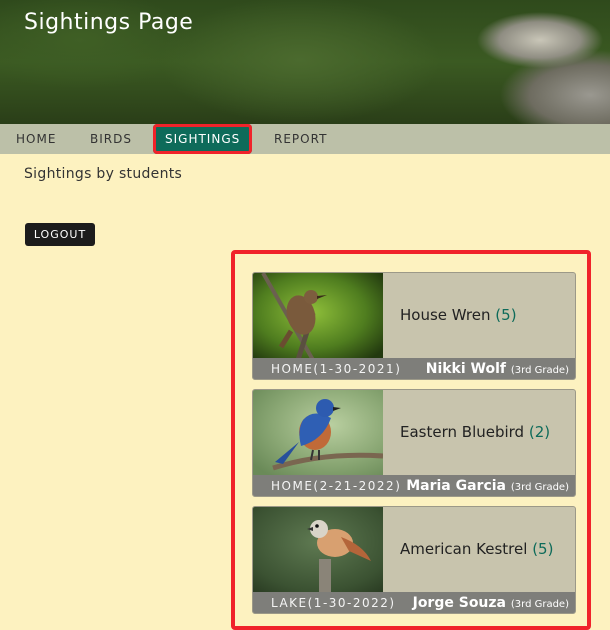 Image resolution: width=610 pixels, height=630 pixels. Describe the element at coordinates (60, 234) in the screenshot. I see `logout-button: LOGOUT` at that location.